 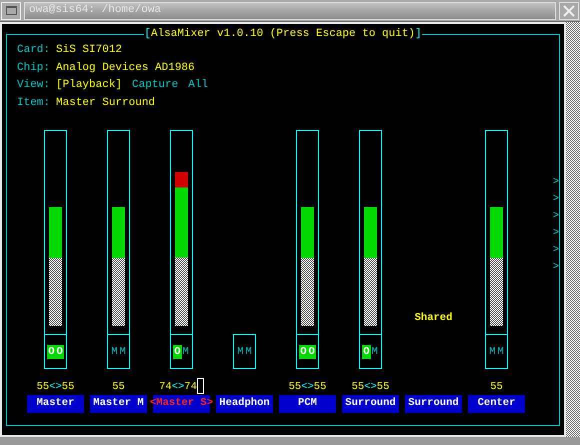 I want to click on channel-label: Master, so click(x=55, y=404).